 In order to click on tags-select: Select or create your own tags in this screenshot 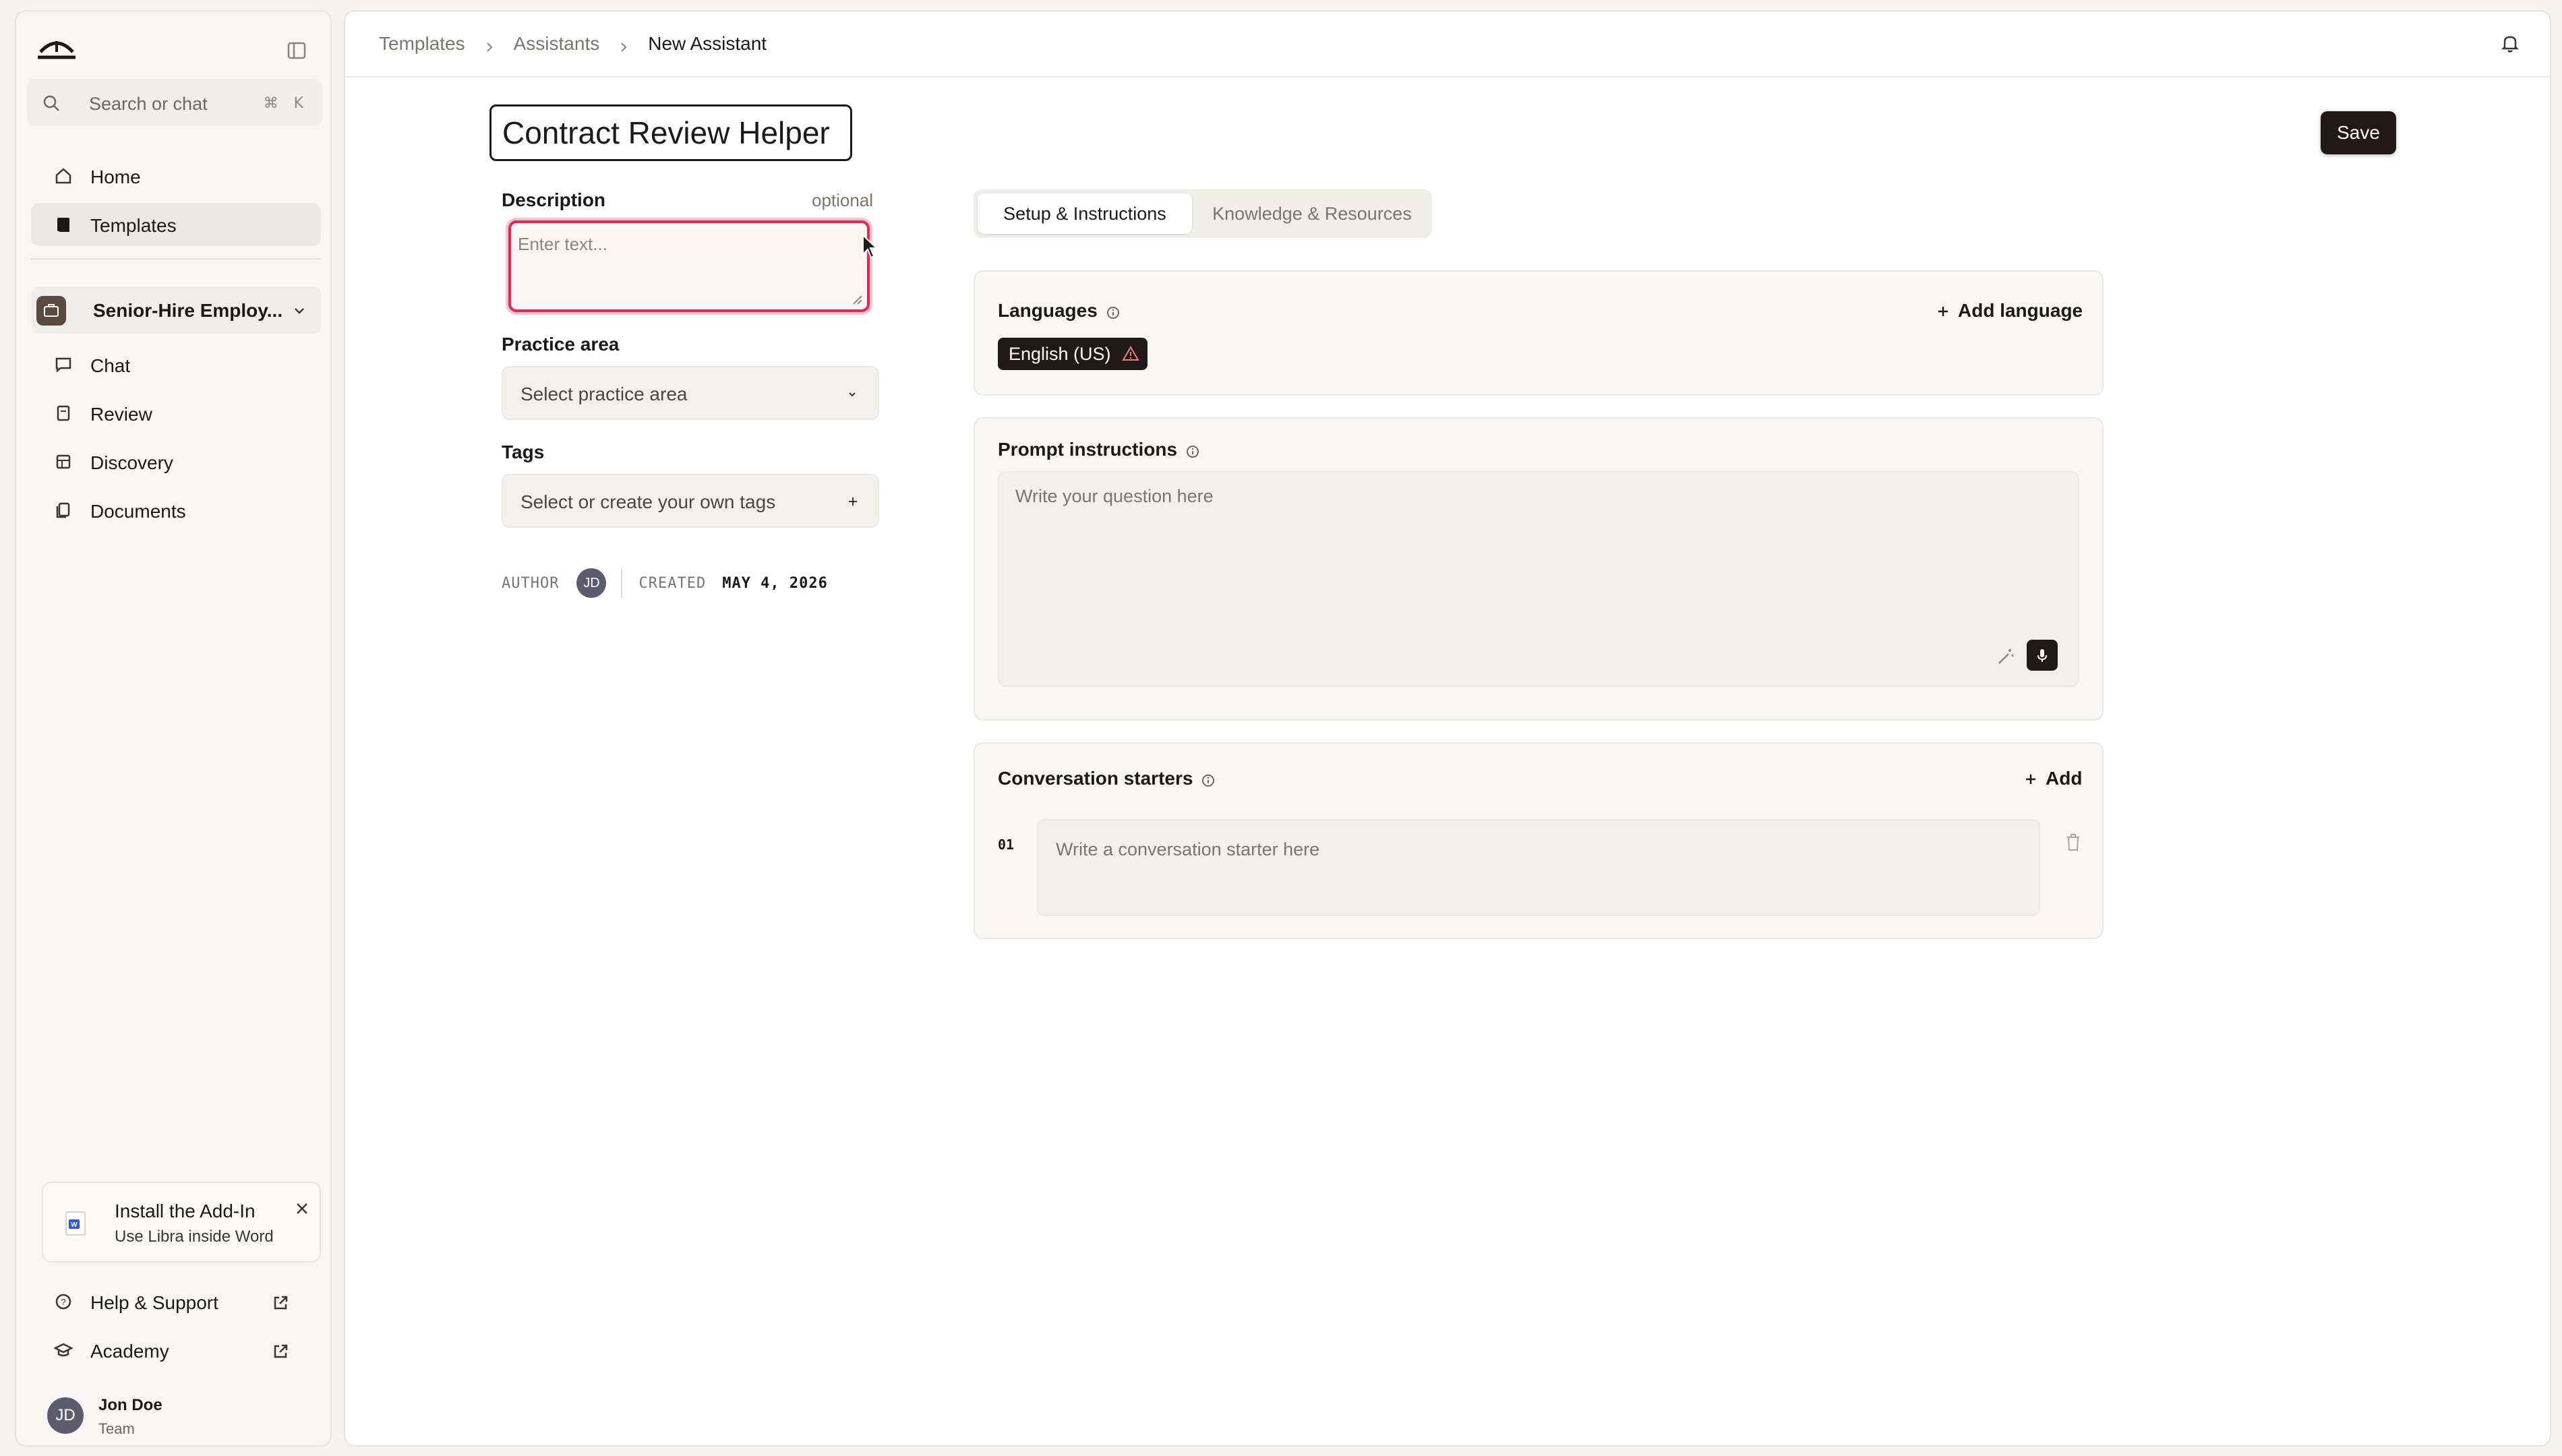, I will do `click(691, 501)`.